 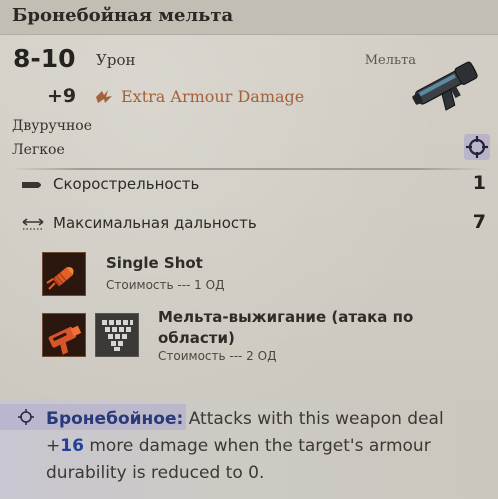 I want to click on property-two-handed: Двуручное, so click(x=52, y=126).